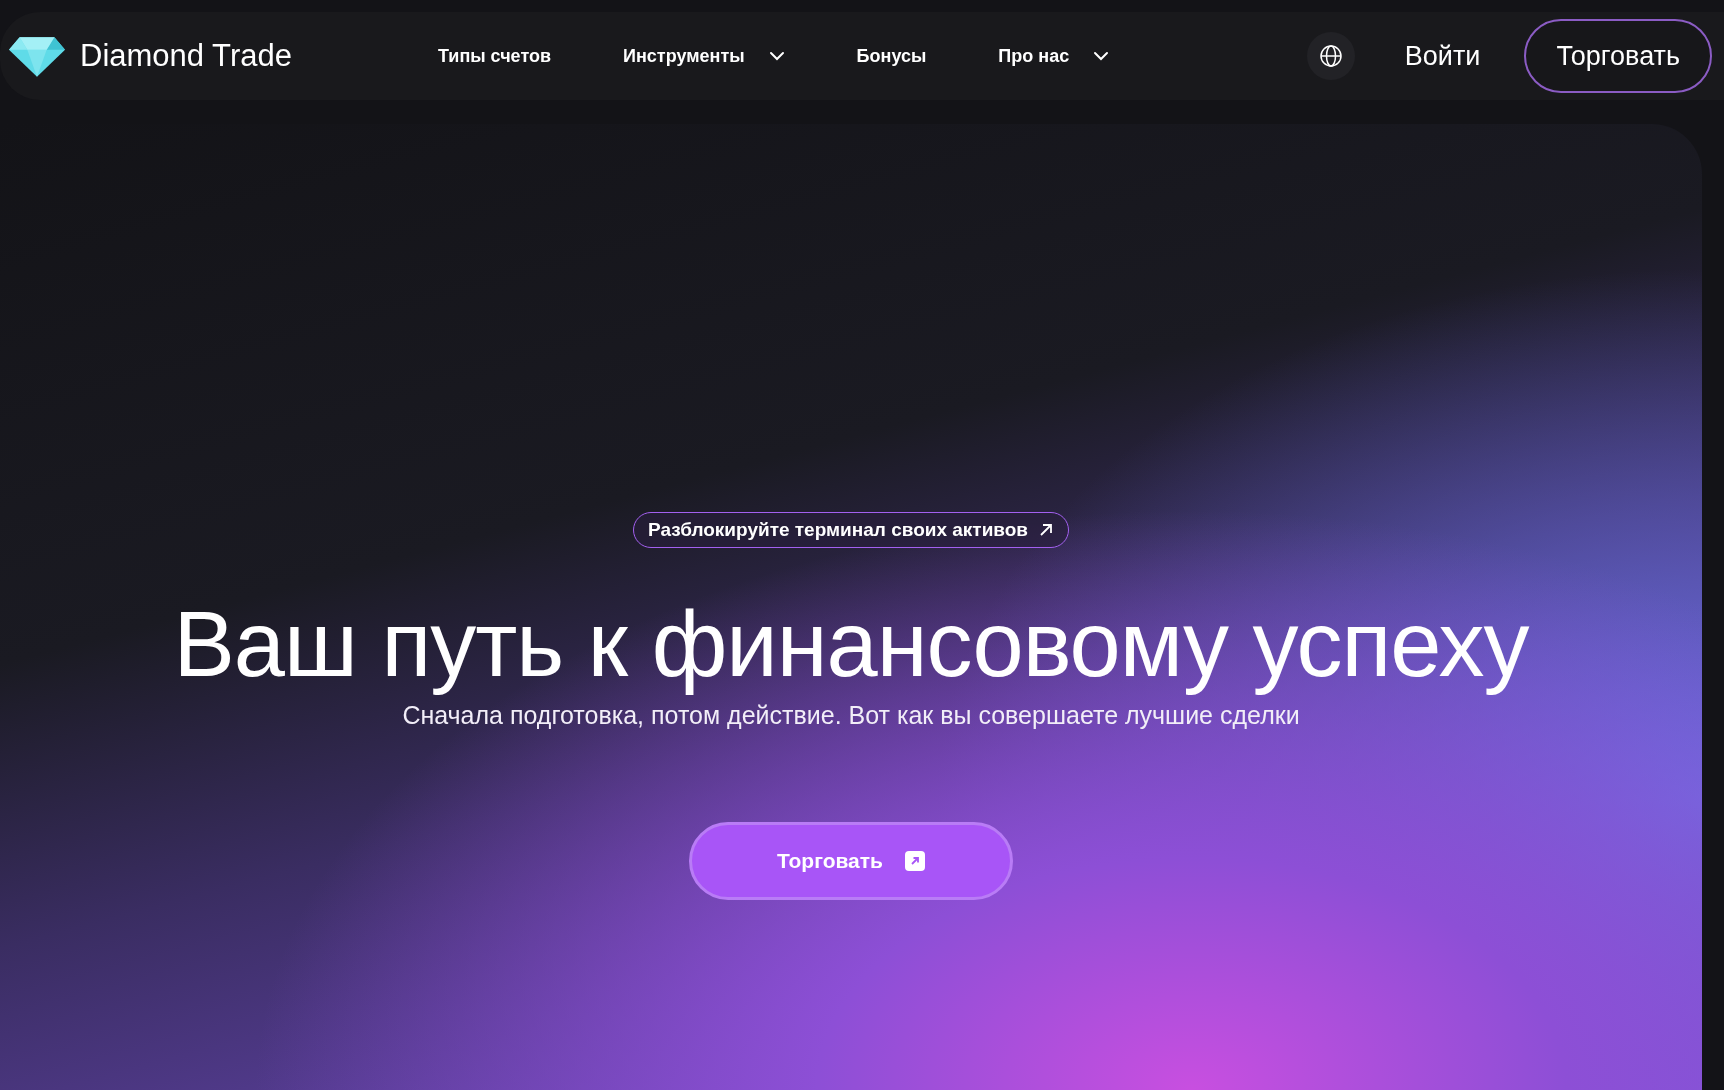 The width and height of the screenshot is (1724, 1090). What do you see at coordinates (1442, 56) in the screenshot?
I see `login-link: Войти` at bounding box center [1442, 56].